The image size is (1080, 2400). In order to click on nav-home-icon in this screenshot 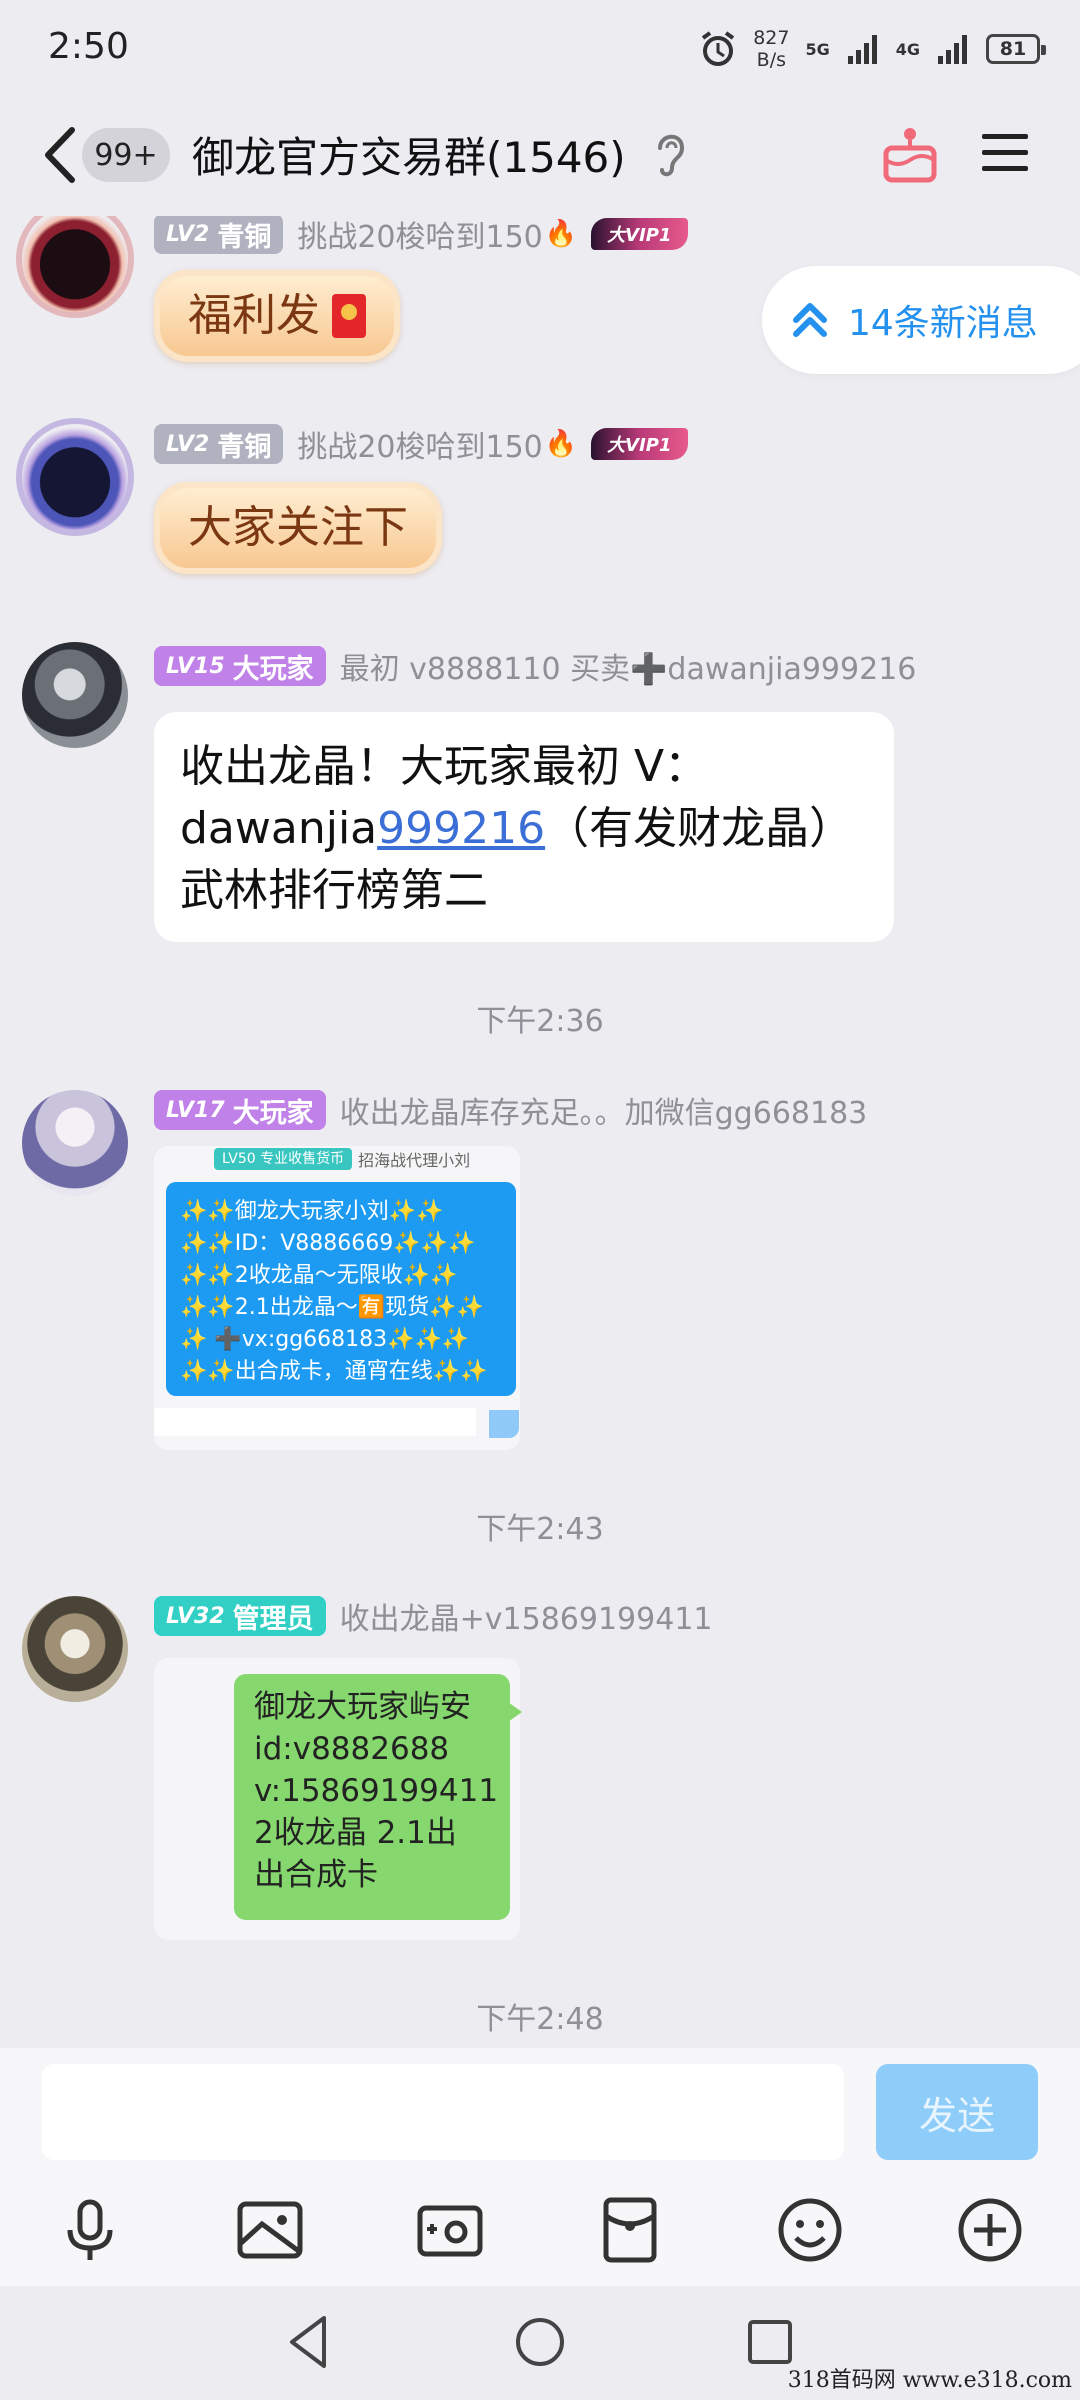, I will do `click(540, 2342)`.